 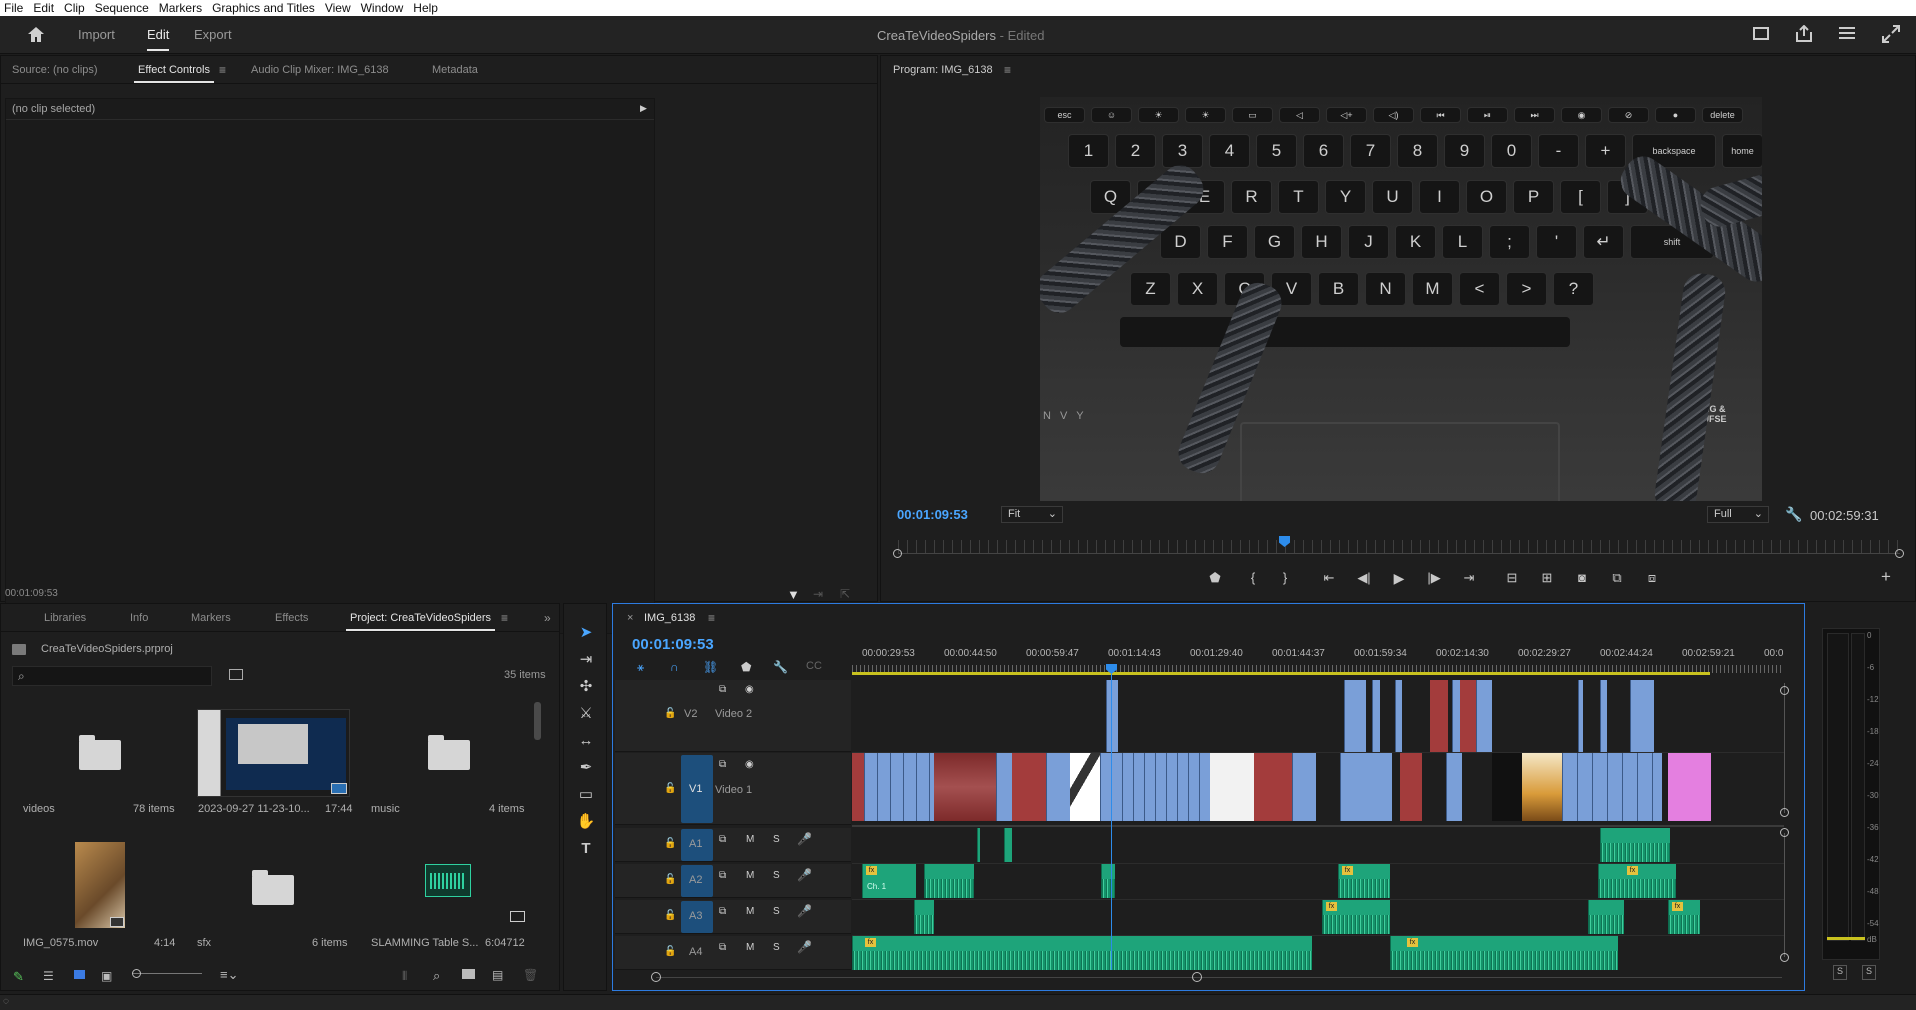 I want to click on step-forward-icon: |▶, so click(x=1434, y=578).